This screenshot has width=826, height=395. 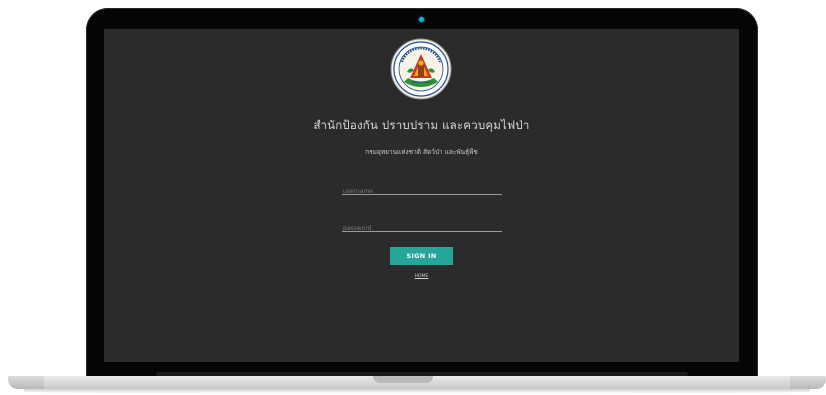 I want to click on password-field-wrapper, so click(x=422, y=225).